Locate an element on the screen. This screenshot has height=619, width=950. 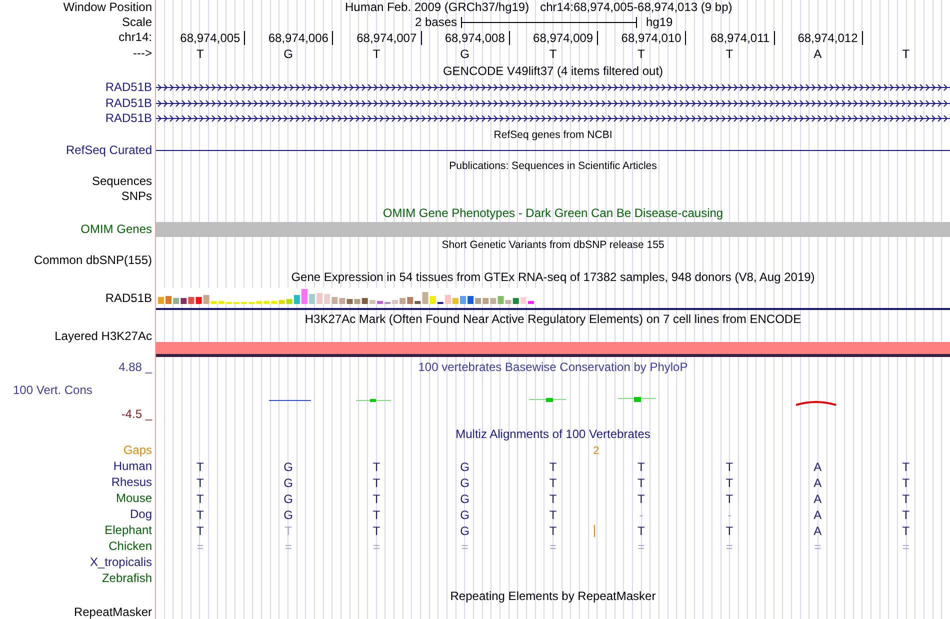
track-title: Short Genetic Variants from dbSNP release 155 is located at coordinates (553, 244).